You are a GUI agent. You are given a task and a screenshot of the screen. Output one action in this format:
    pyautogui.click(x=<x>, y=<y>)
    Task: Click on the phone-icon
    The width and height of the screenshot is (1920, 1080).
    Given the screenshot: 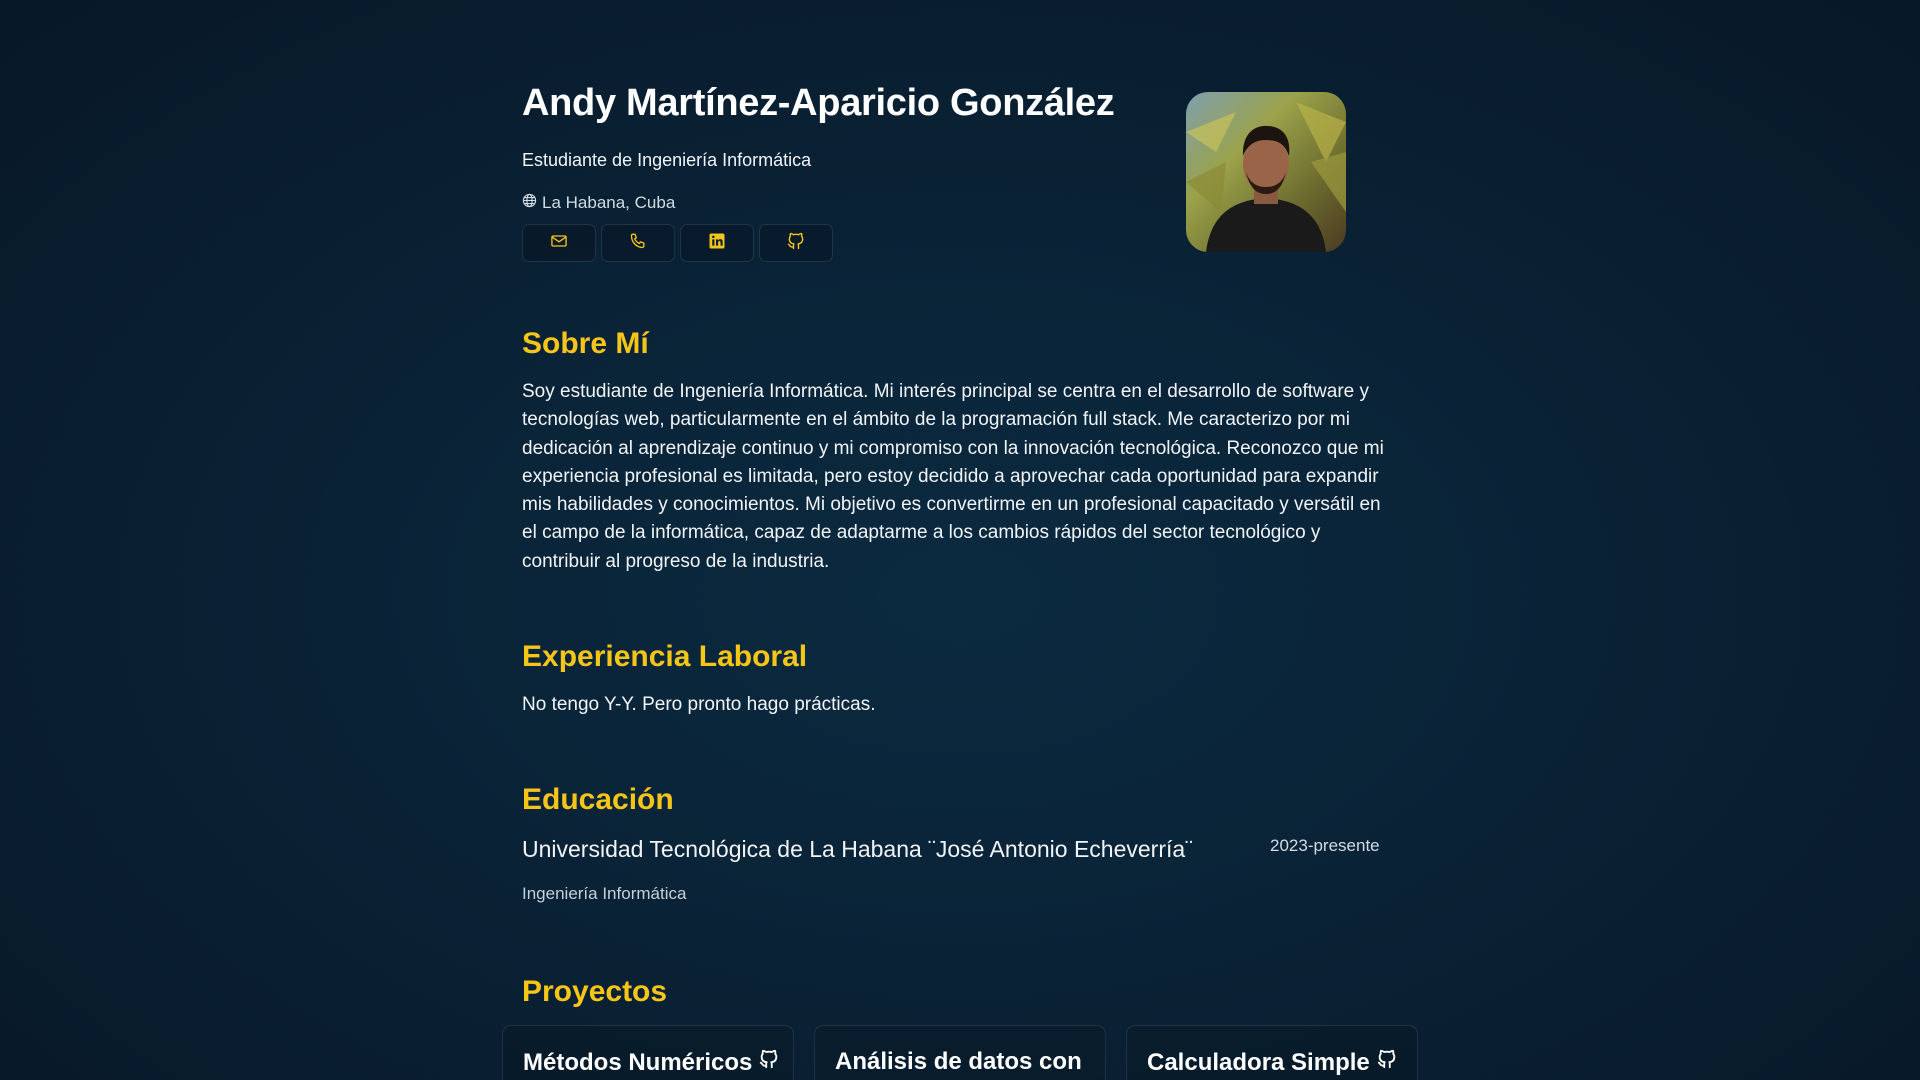 What is the action you would take?
    pyautogui.click(x=638, y=243)
    